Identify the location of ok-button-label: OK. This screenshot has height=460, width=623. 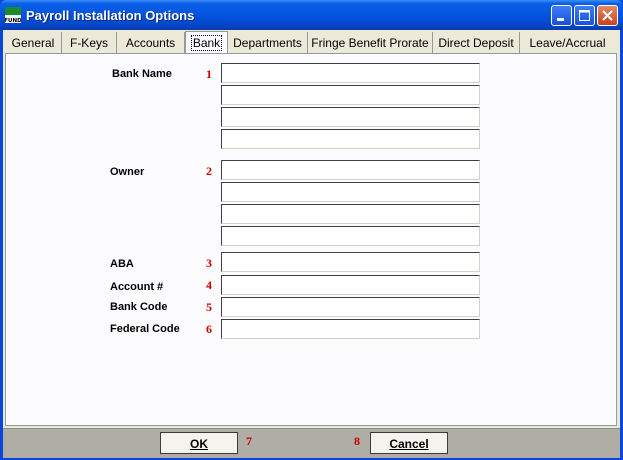
(199, 444).